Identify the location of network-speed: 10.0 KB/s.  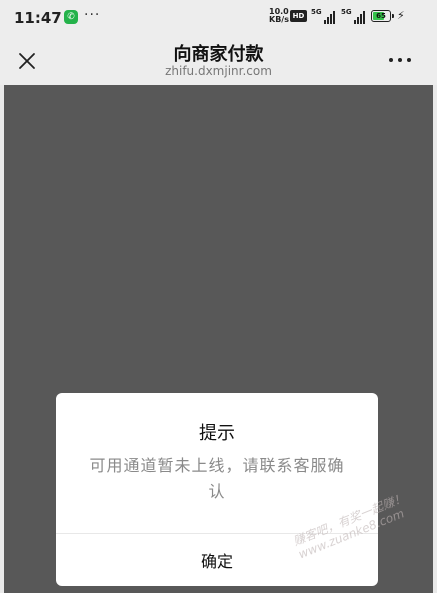
(279, 16).